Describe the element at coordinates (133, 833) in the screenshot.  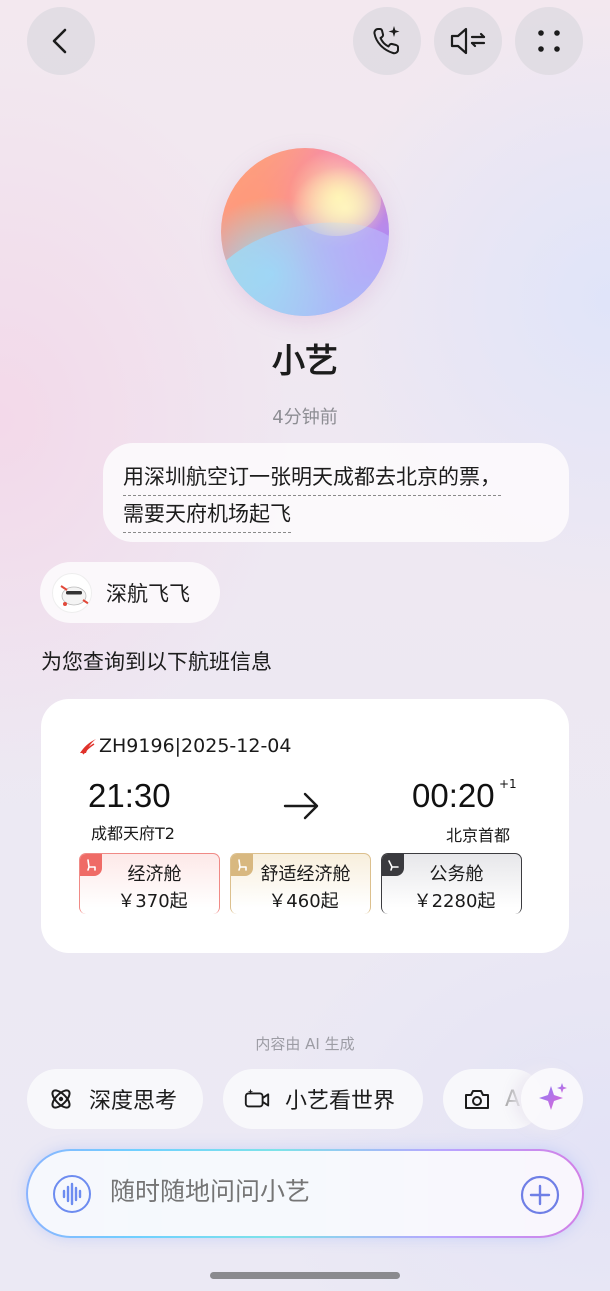
I see `departure-airport: 成都天府T2` at that location.